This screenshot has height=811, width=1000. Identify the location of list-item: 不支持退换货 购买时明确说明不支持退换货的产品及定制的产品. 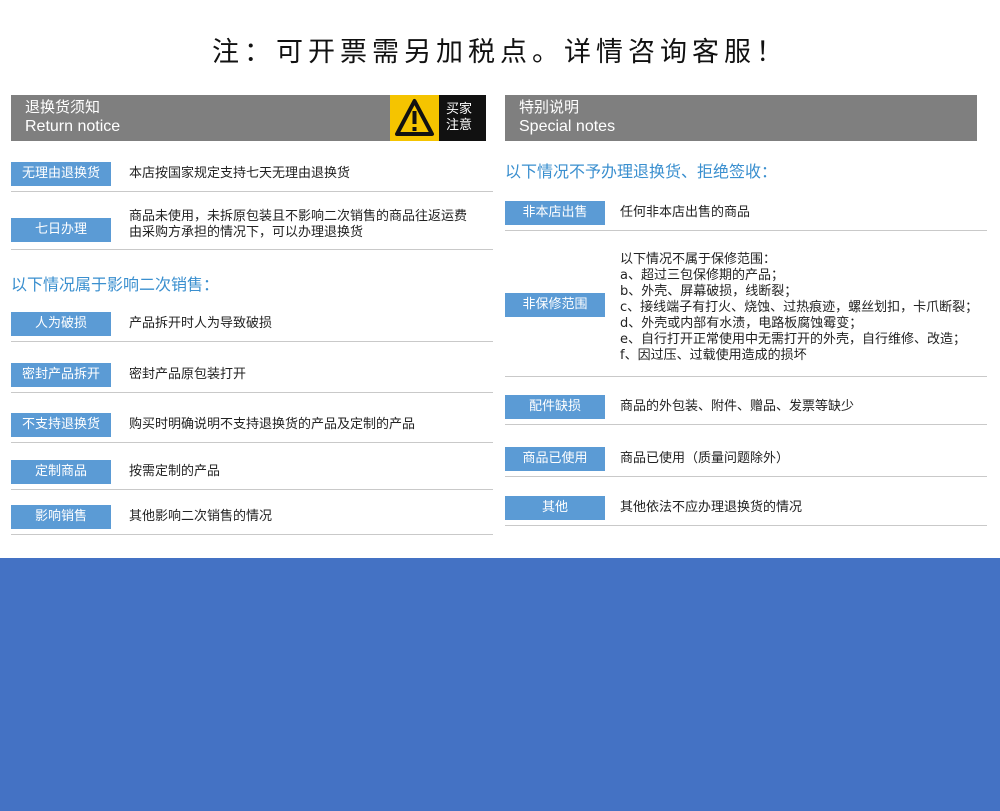
(252, 425).